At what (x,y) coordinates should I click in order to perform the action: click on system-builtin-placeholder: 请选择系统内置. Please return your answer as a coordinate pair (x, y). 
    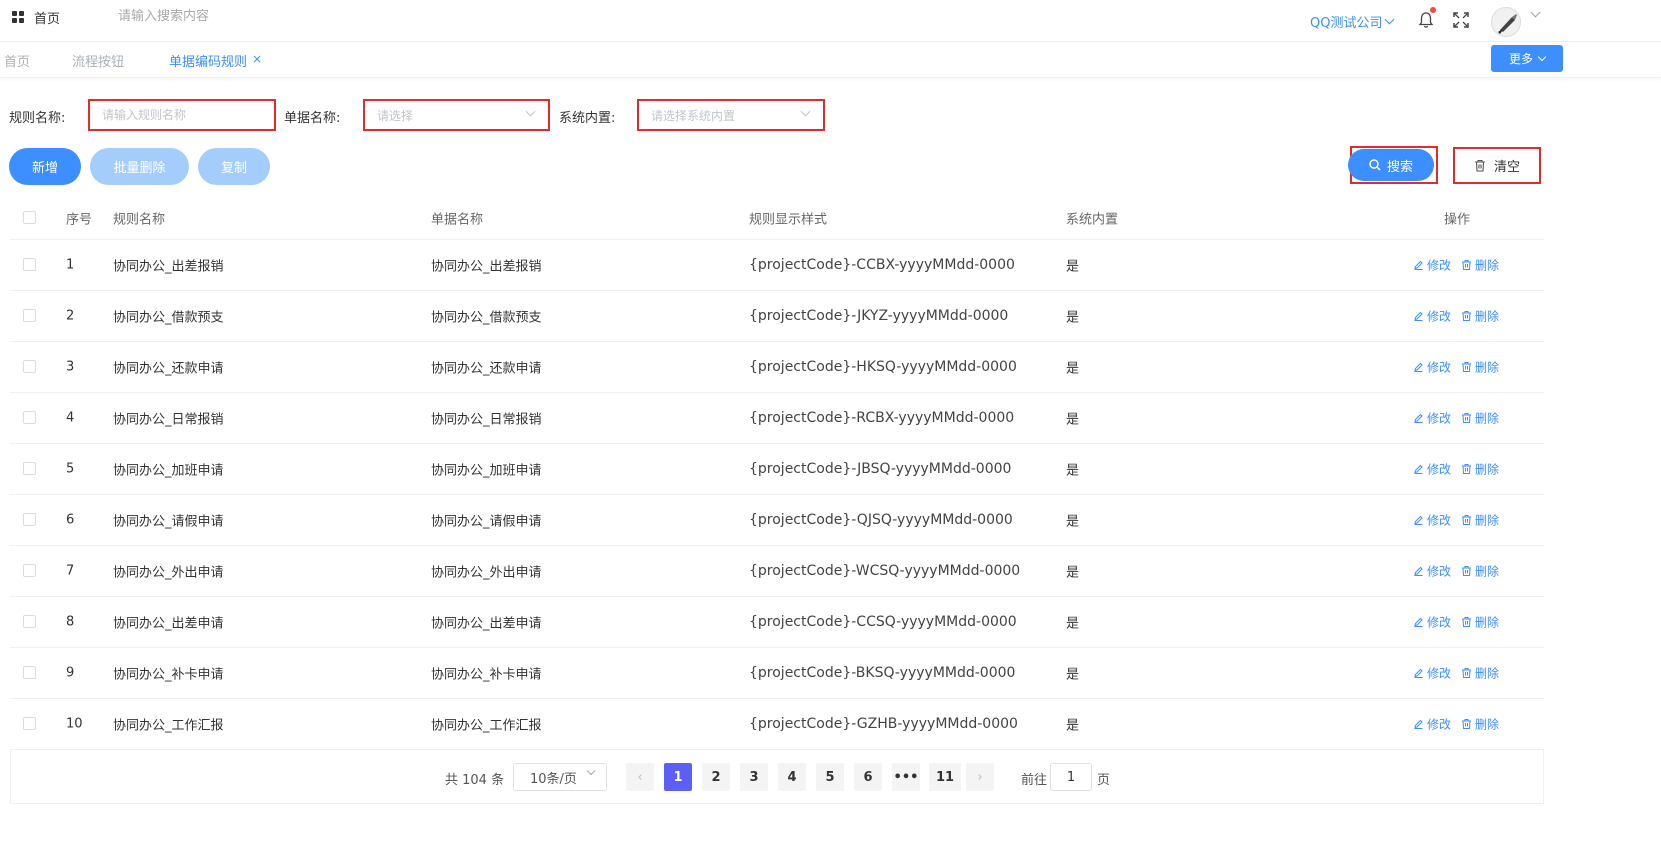
    Looking at the image, I should click on (693, 115).